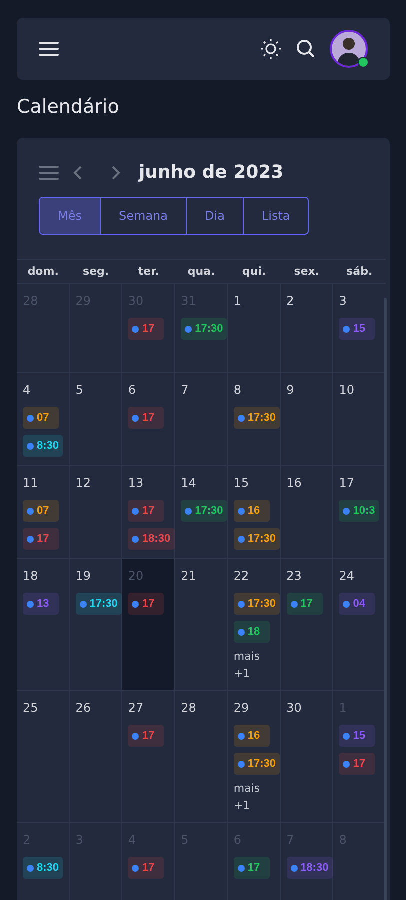 This screenshot has width=406, height=900. Describe the element at coordinates (307, 272) in the screenshot. I see `weekday-label: sex.` at that location.